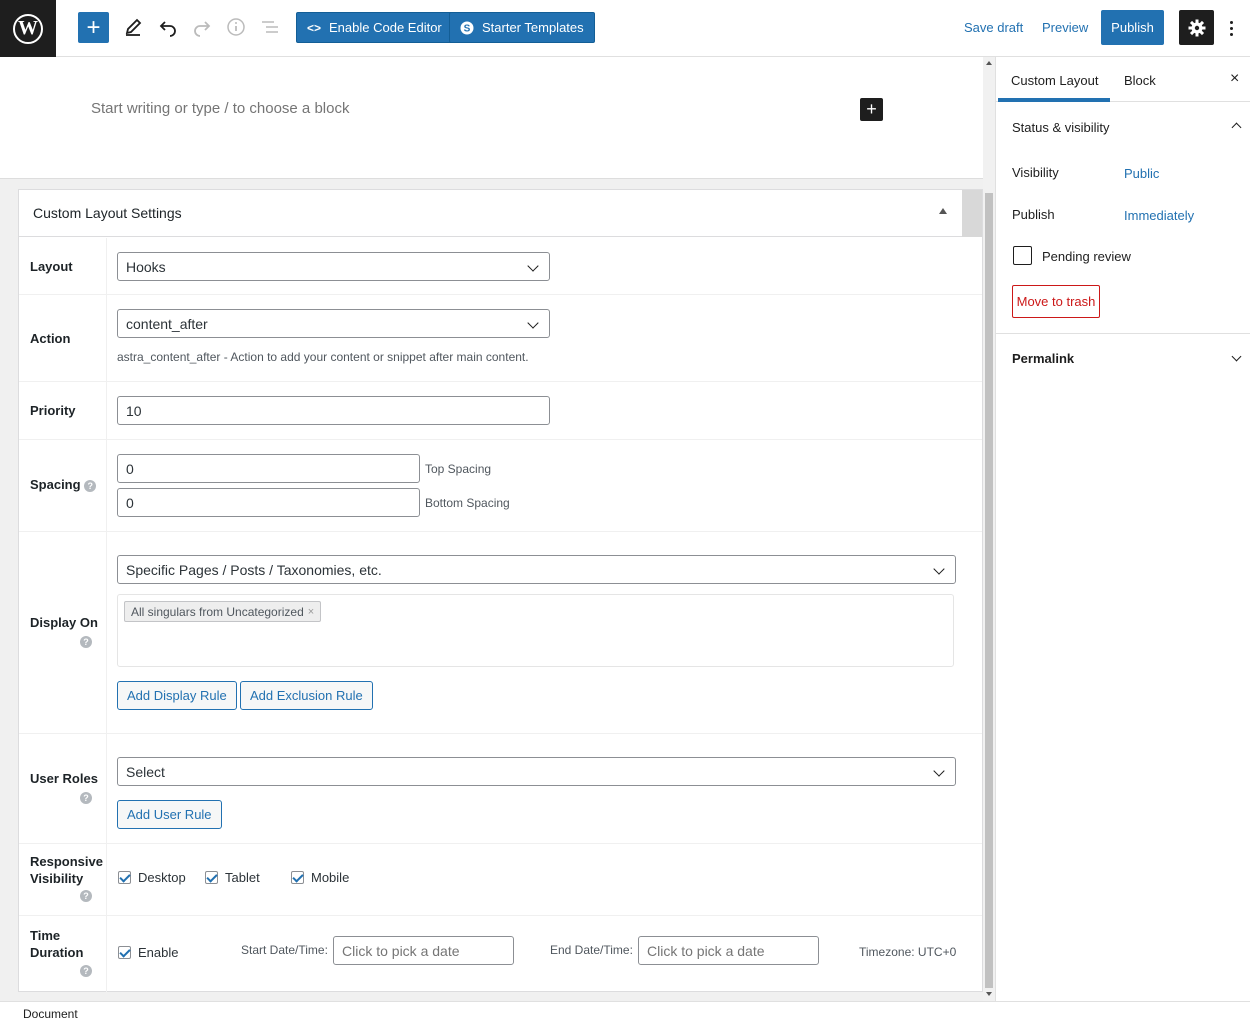 The image size is (1250, 1021). What do you see at coordinates (989, 590) in the screenshot?
I see `scrollbar-thumb` at bounding box center [989, 590].